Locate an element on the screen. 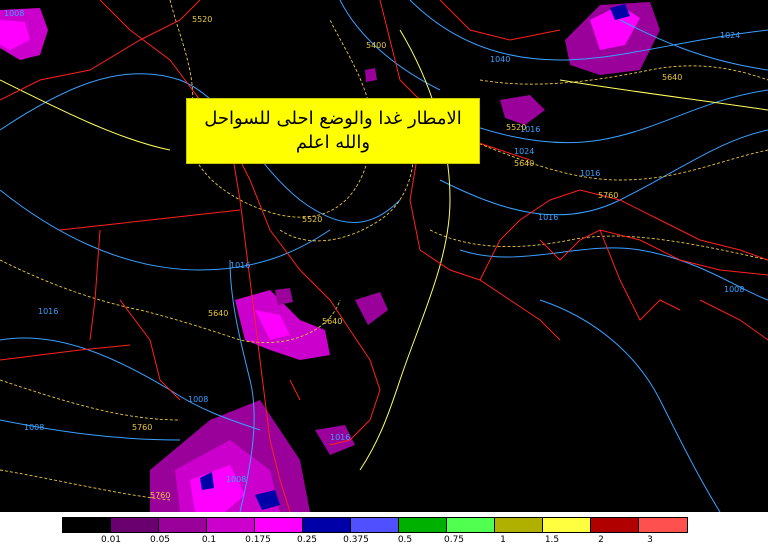 This screenshot has height=548, width=768. legend-tick-label: 0.375 is located at coordinates (356, 540).